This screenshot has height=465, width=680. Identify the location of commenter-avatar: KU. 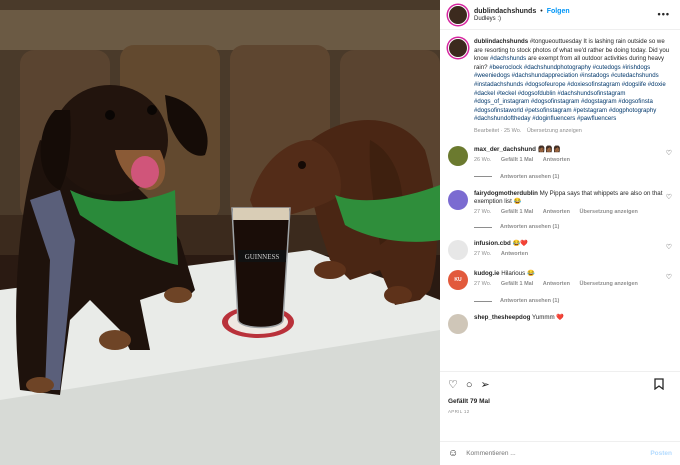
(458, 280).